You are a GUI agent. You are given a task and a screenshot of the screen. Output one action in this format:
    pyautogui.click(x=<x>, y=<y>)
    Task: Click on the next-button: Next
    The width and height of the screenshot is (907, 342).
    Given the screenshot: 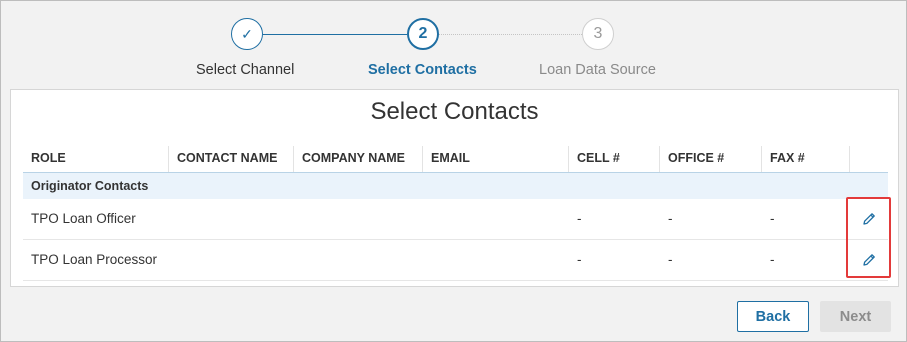 What is the action you would take?
    pyautogui.click(x=855, y=316)
    